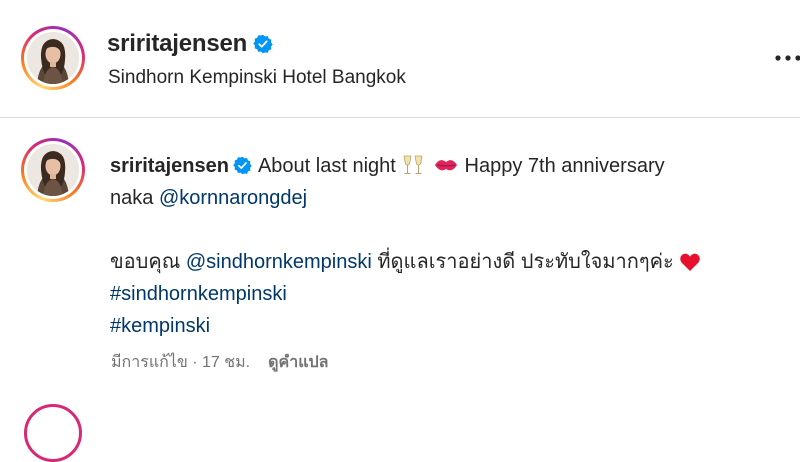 The image size is (800, 462). What do you see at coordinates (413, 164) in the screenshot?
I see `champagne-icon` at bounding box center [413, 164].